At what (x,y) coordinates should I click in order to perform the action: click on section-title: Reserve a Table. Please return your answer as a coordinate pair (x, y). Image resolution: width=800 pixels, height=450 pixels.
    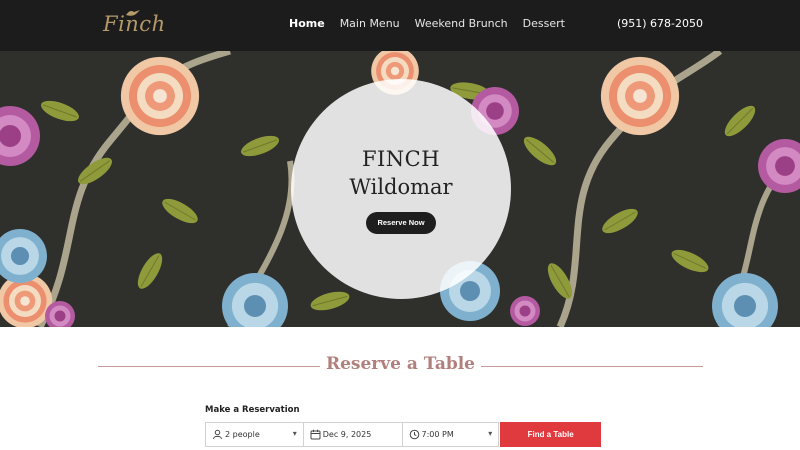
    Looking at the image, I should click on (400, 364).